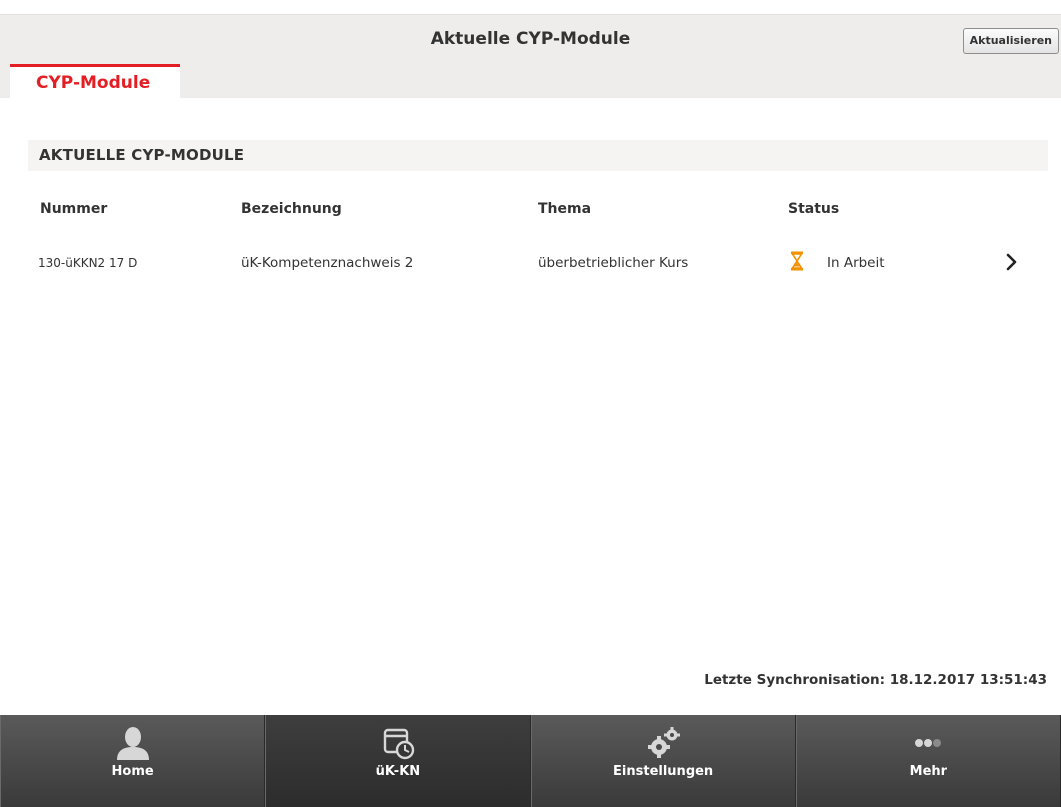  I want to click on tab-label: CYP-Module, so click(93, 83).